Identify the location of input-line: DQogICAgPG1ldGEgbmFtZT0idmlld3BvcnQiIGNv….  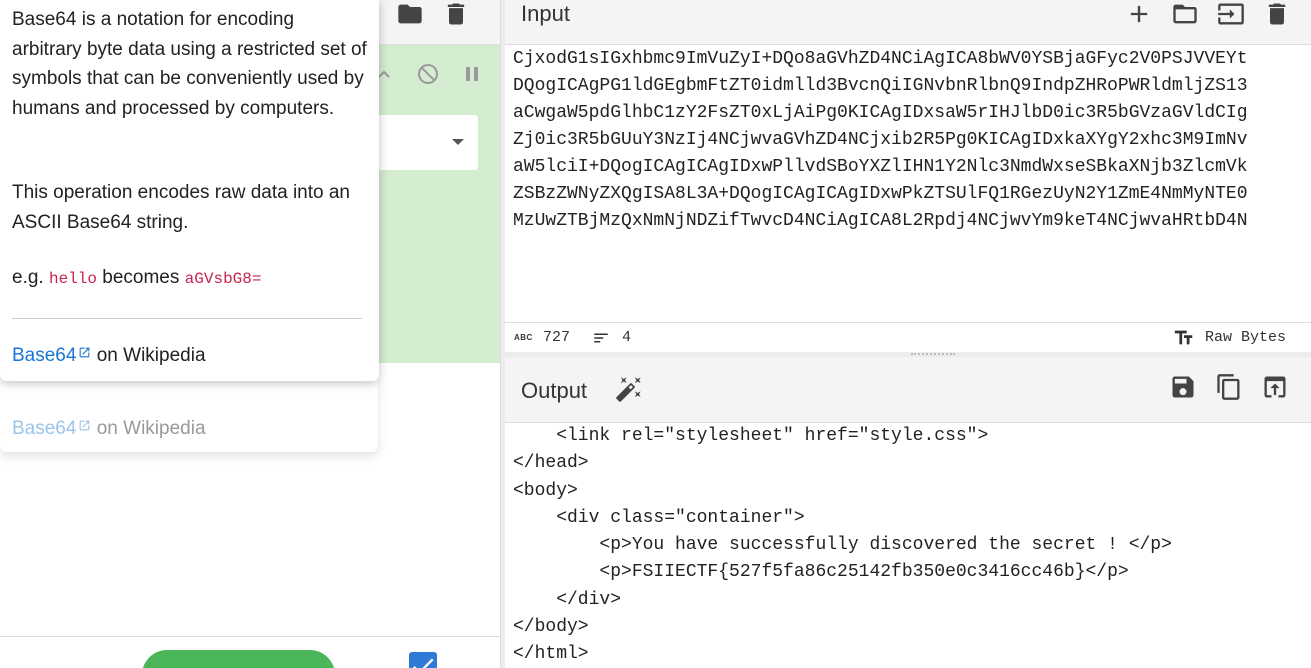
(880, 86).